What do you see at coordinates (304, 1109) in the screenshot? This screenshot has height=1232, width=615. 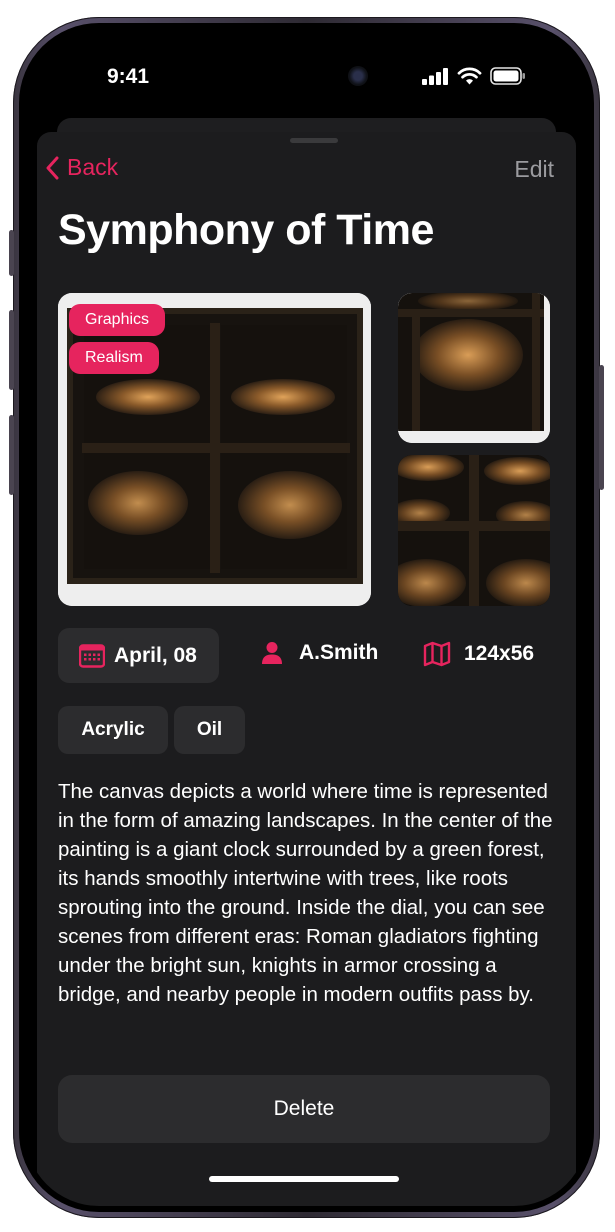 I see `delete-button: Delete` at bounding box center [304, 1109].